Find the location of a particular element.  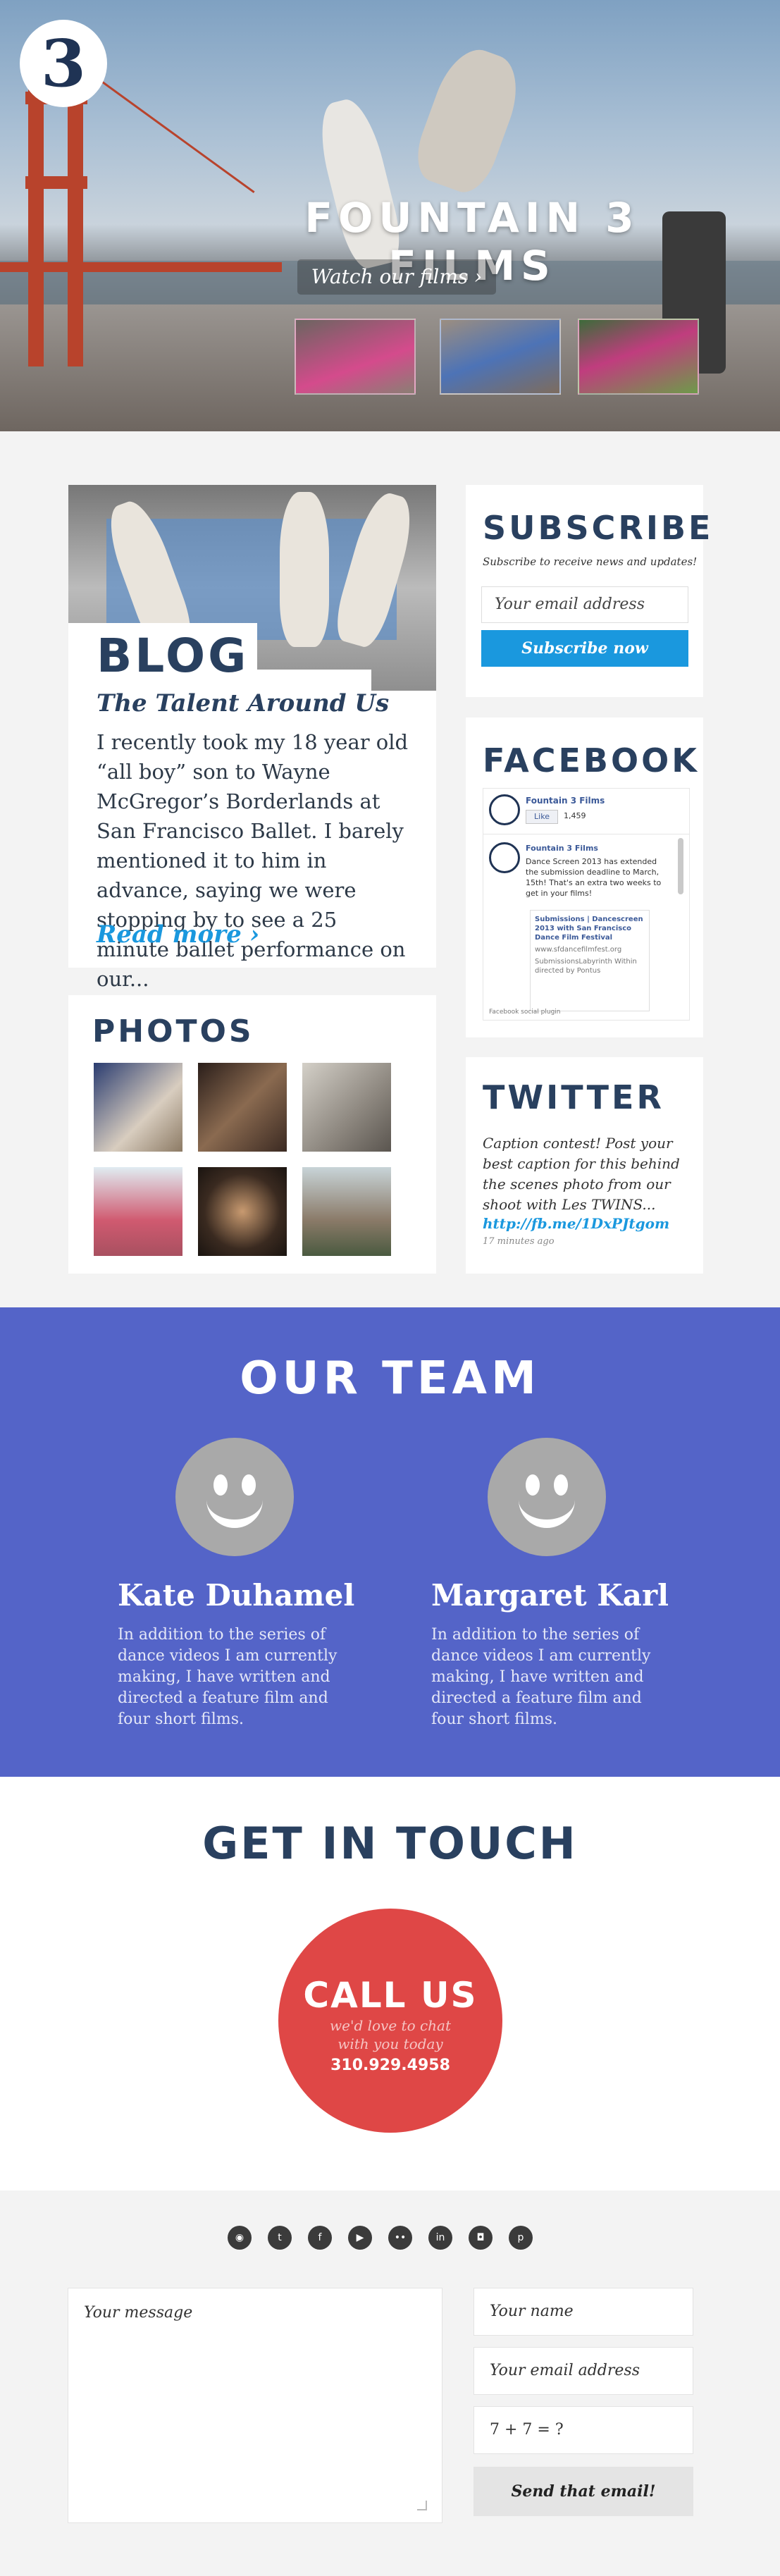

fb-post-author: Fountain 3 Films is located at coordinates (562, 848).